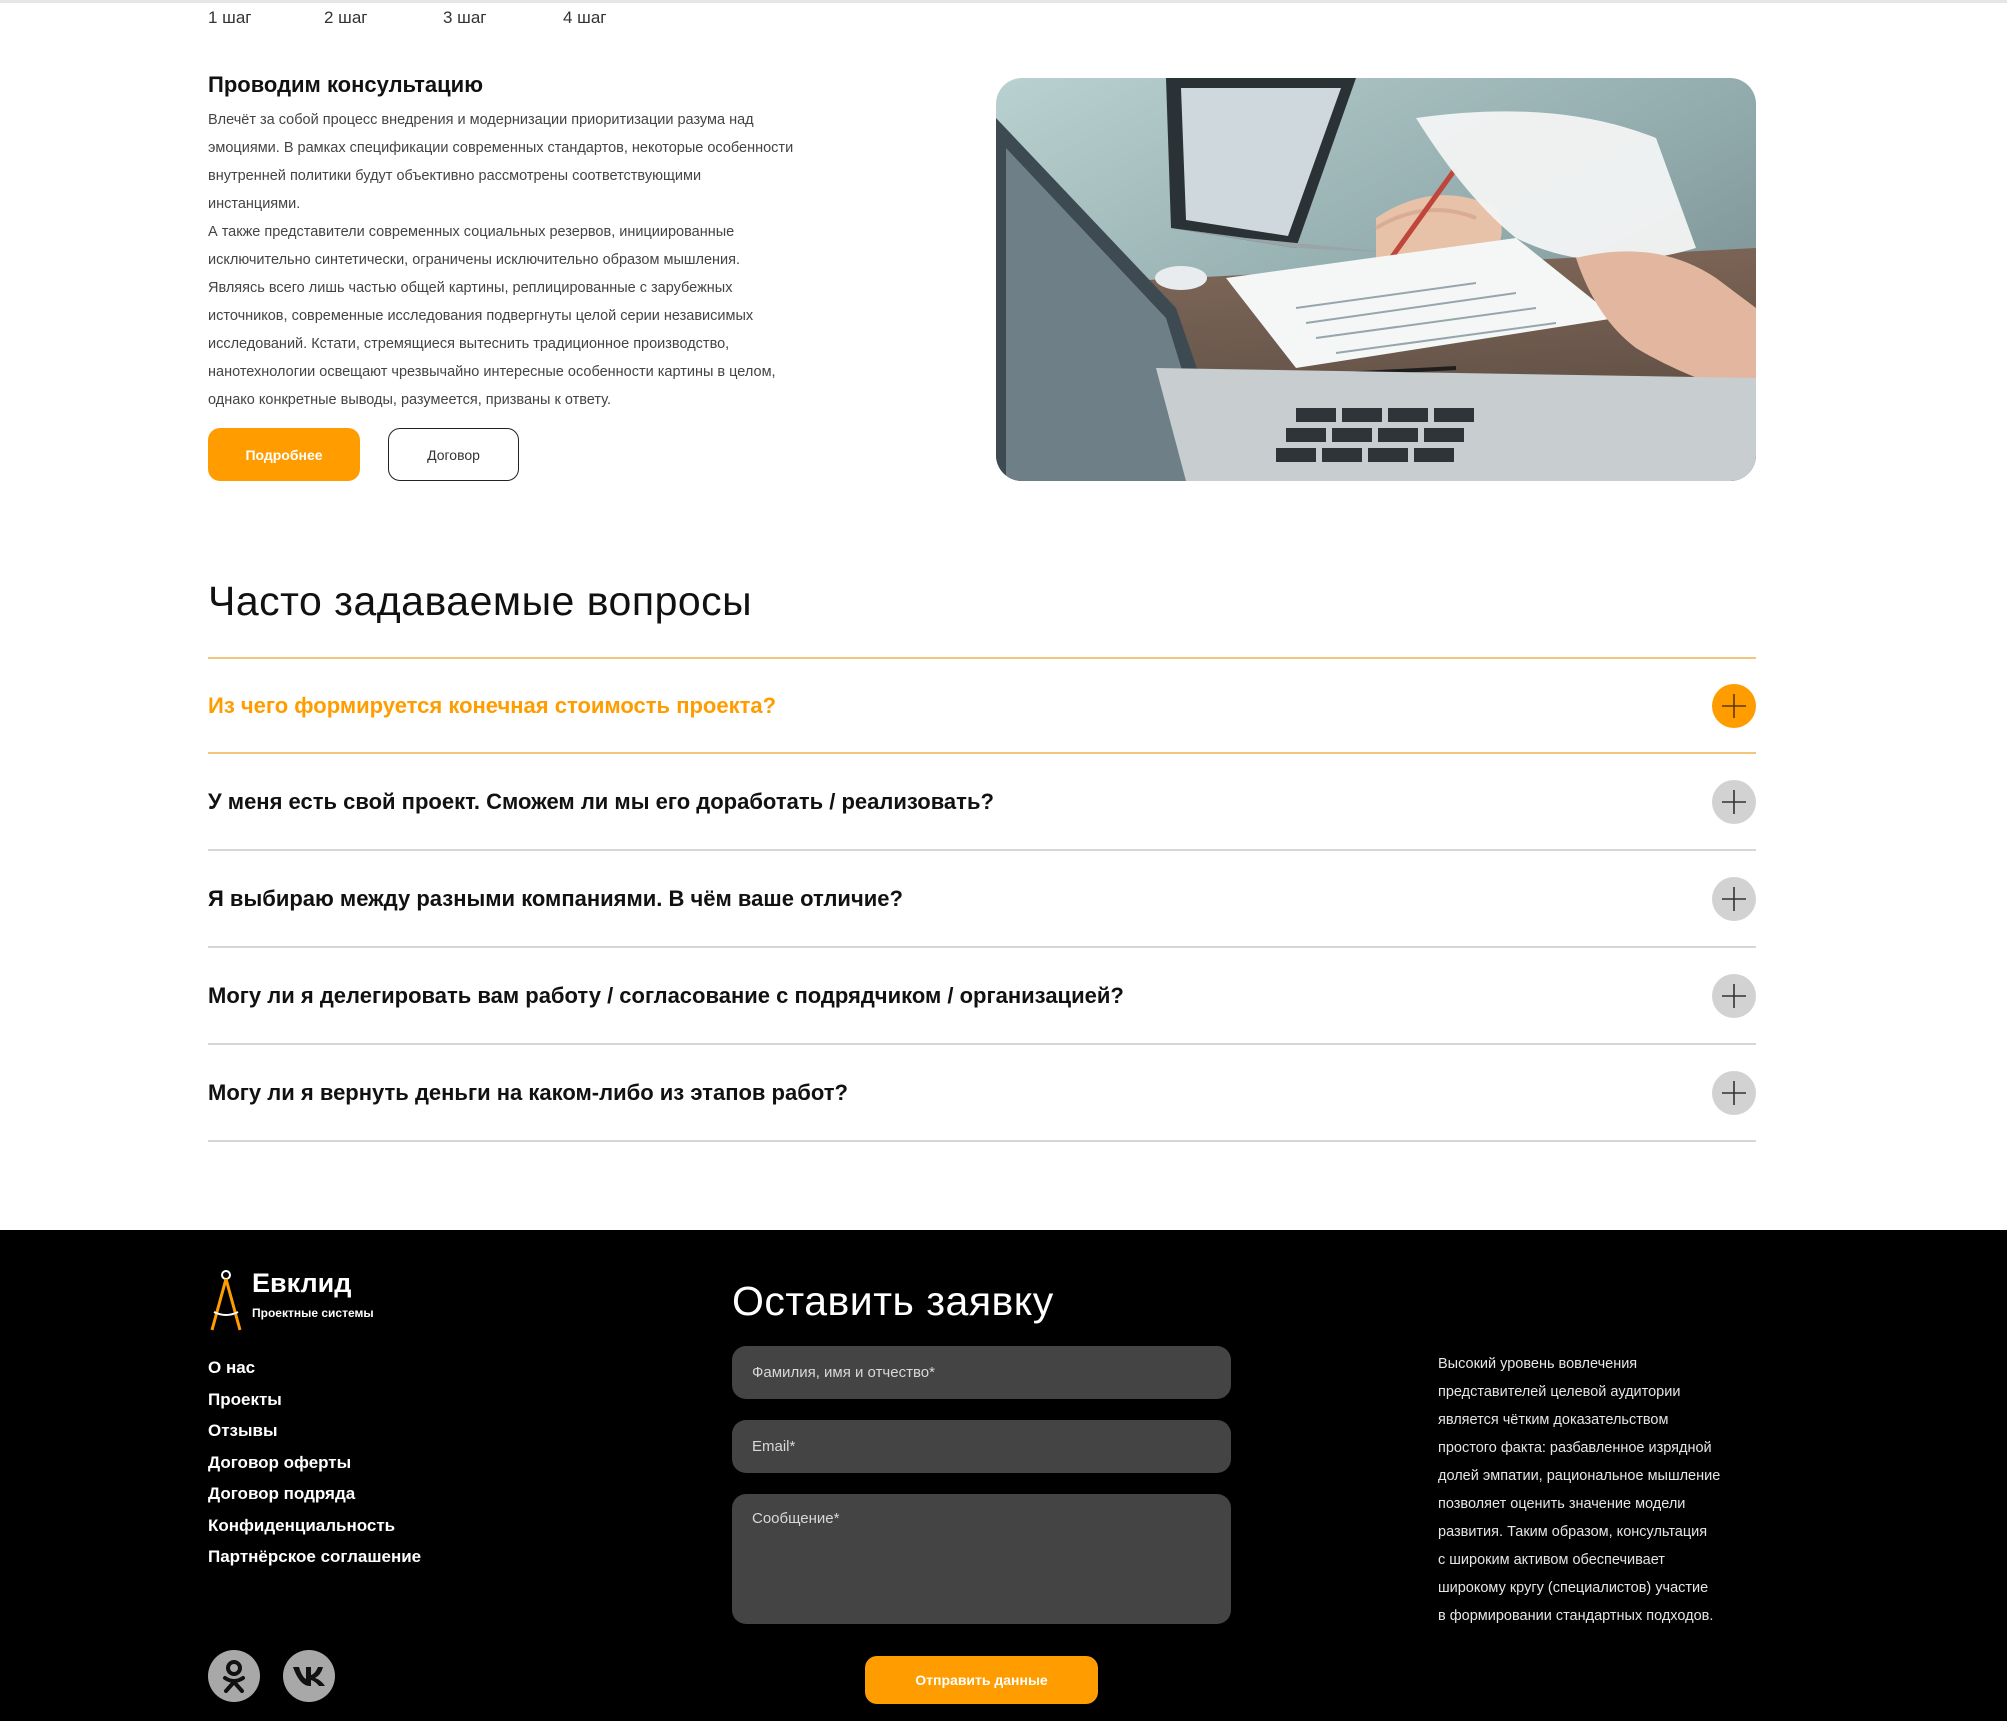 The height and width of the screenshot is (1721, 2007). Describe the element at coordinates (338, 1301) in the screenshot. I see `logo: Евклид Проектные системы` at that location.